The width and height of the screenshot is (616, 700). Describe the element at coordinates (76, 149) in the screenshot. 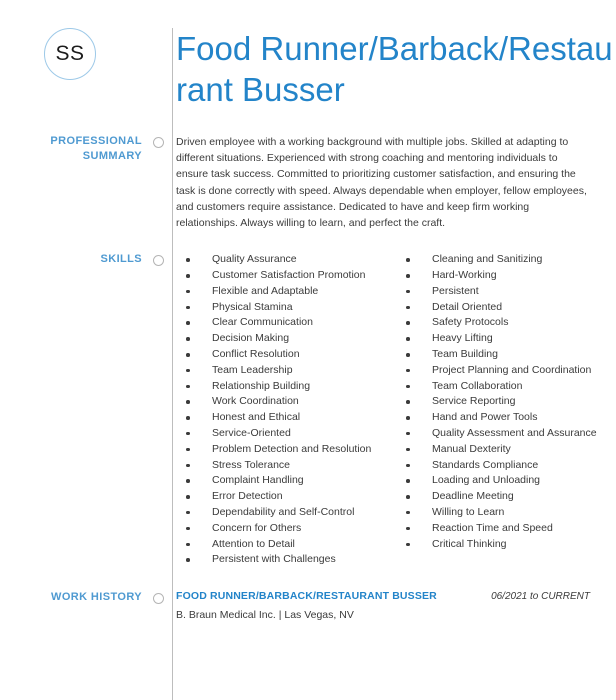

I see `section-label-professional-summary: PROFESSIONAL SUMMARY` at that location.